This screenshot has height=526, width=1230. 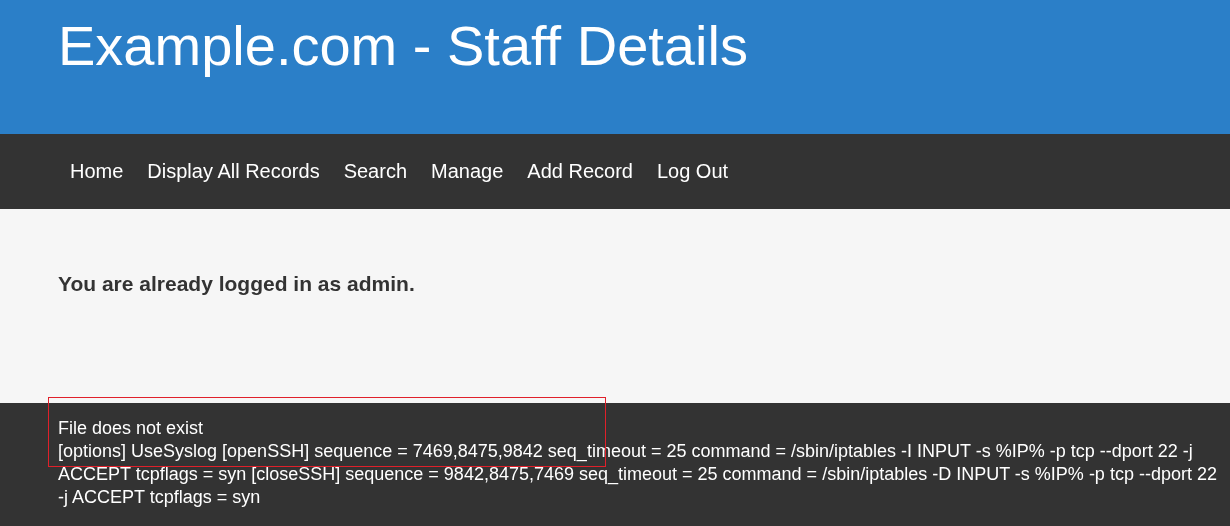 What do you see at coordinates (467, 171) in the screenshot?
I see `nav-link: Manage` at bounding box center [467, 171].